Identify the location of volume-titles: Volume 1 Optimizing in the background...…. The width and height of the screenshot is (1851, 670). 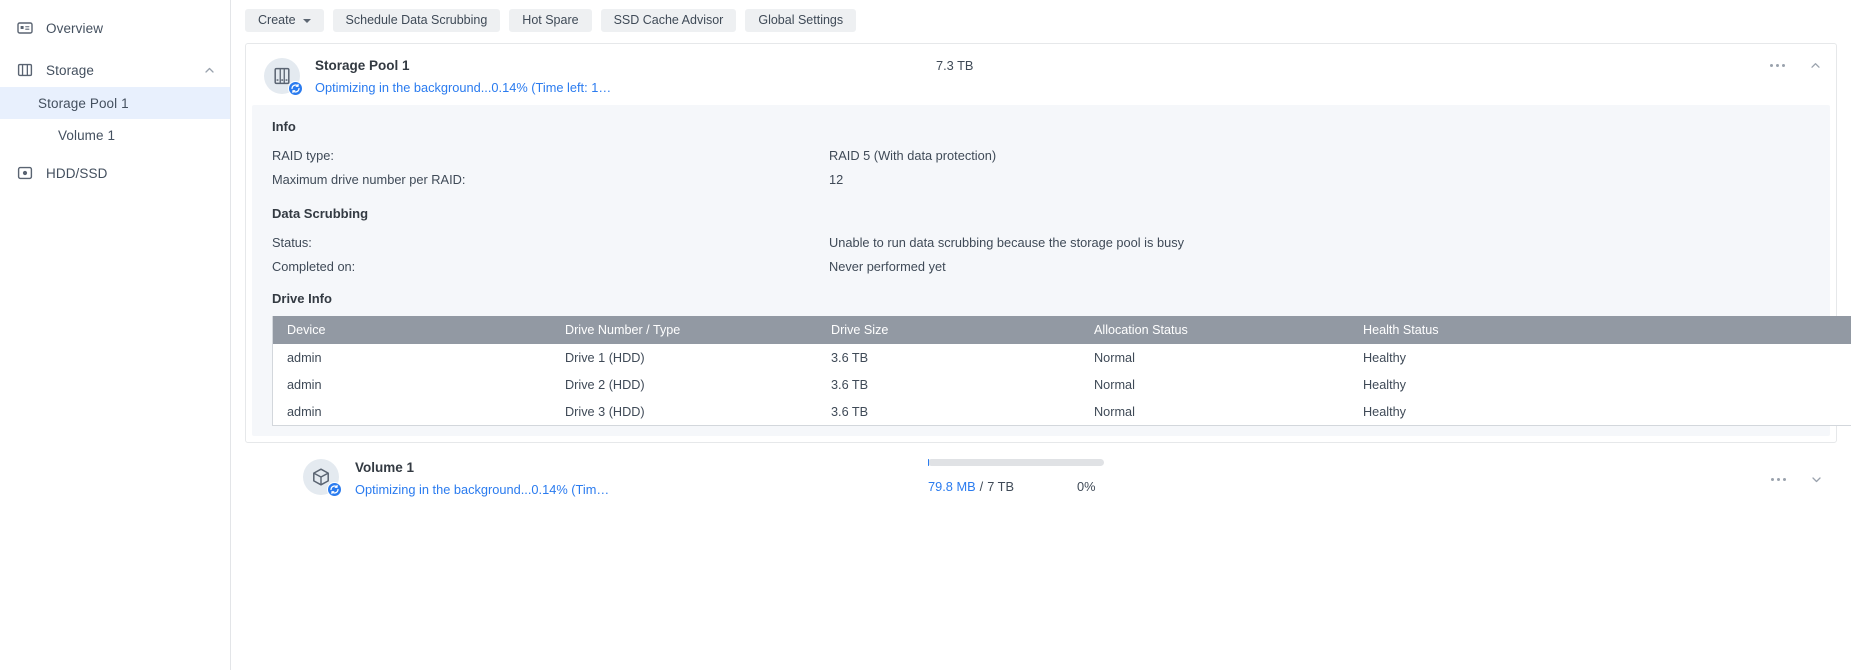
(482, 478).